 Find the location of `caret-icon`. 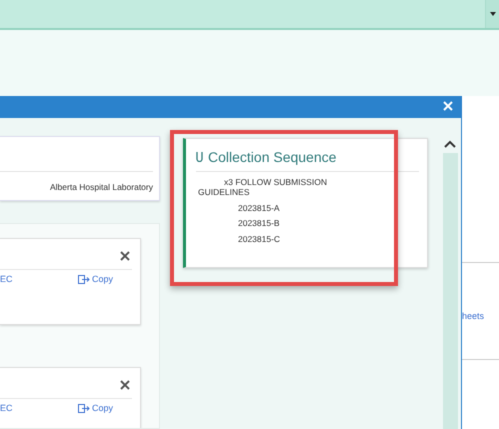

caret-icon is located at coordinates (493, 14).